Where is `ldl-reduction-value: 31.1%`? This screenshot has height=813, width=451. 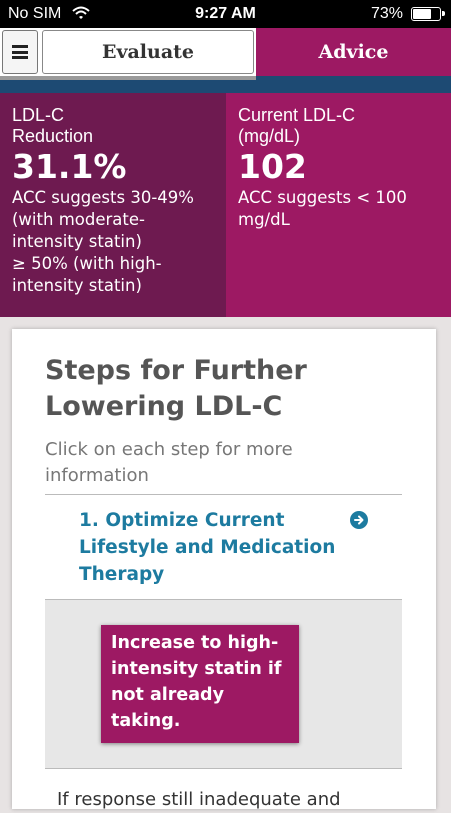
ldl-reduction-value: 31.1% is located at coordinates (69, 166).